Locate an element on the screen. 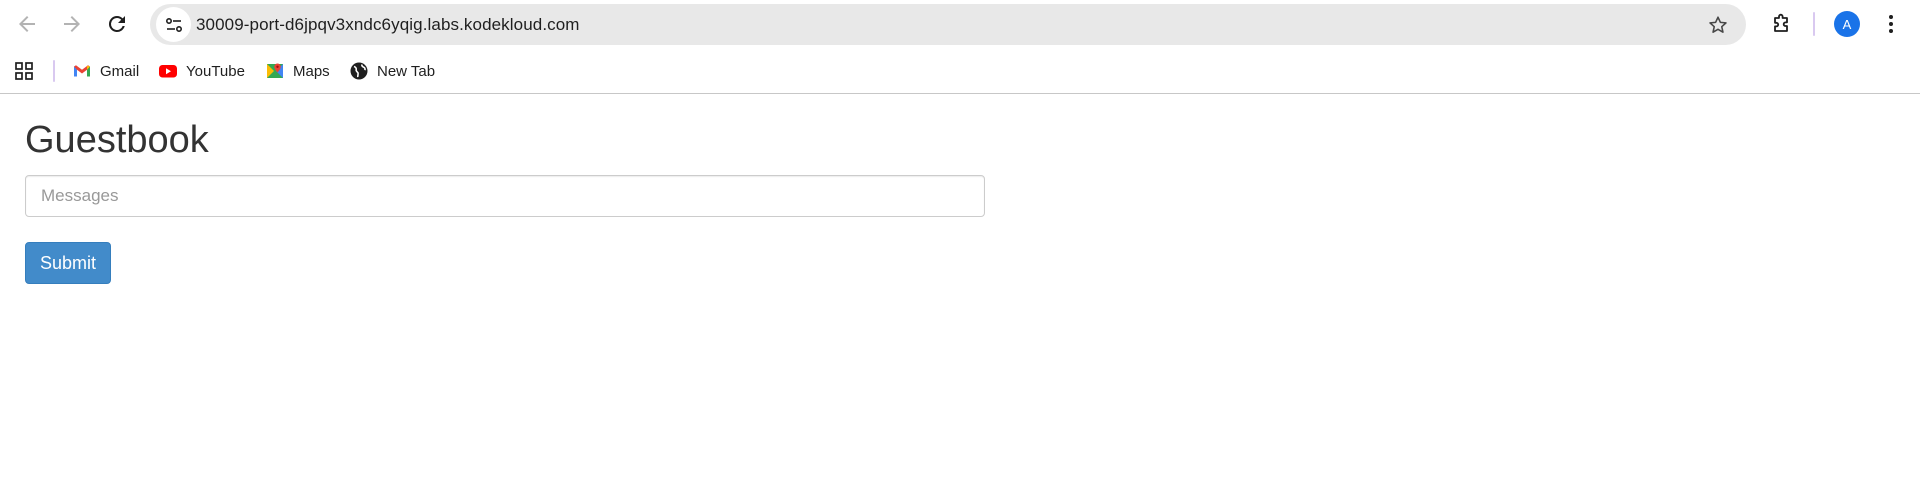 The width and height of the screenshot is (1920, 484). arrow-left-icon is located at coordinates (27, 24).